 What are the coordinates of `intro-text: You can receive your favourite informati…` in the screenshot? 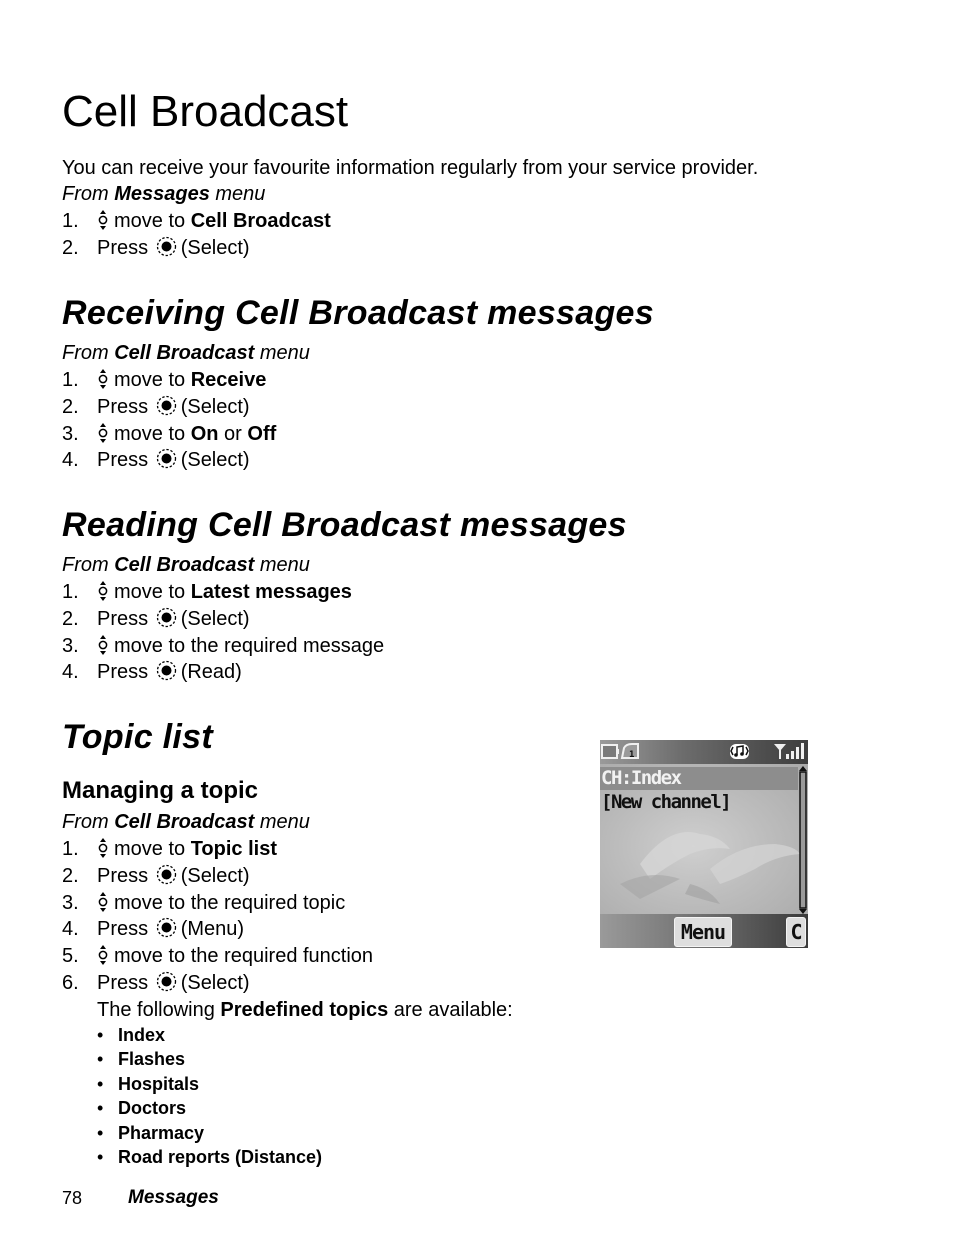 It's located at (410, 168).